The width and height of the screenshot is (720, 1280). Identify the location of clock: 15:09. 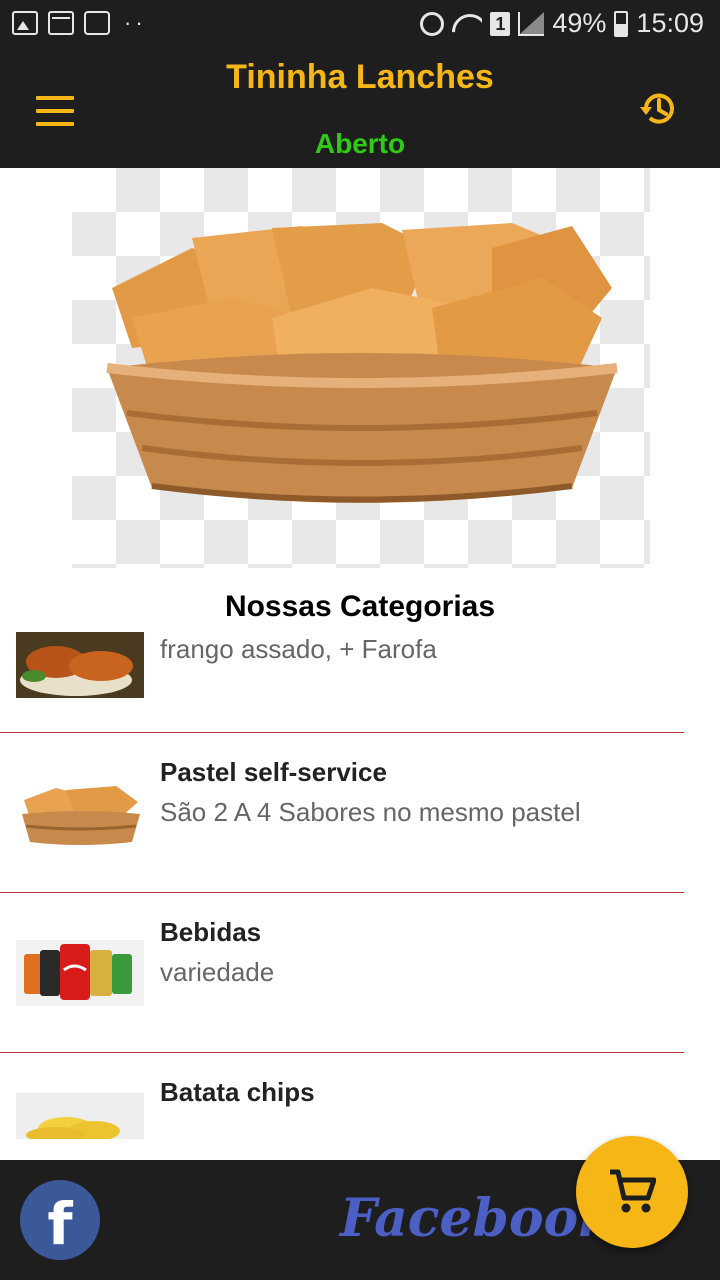
(670, 23).